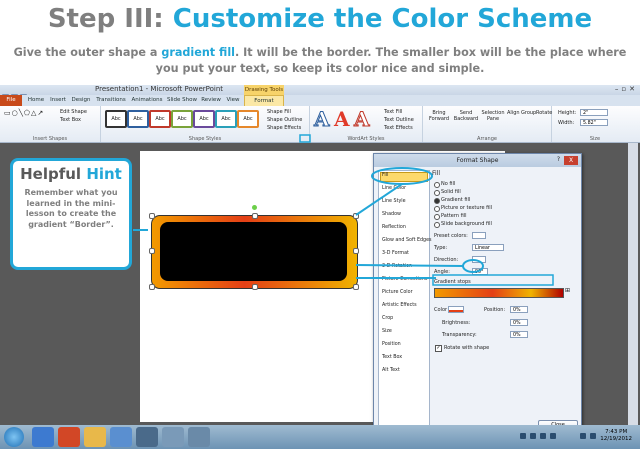 The image size is (640, 449). I want to click on hp-icon, so click(121, 437).